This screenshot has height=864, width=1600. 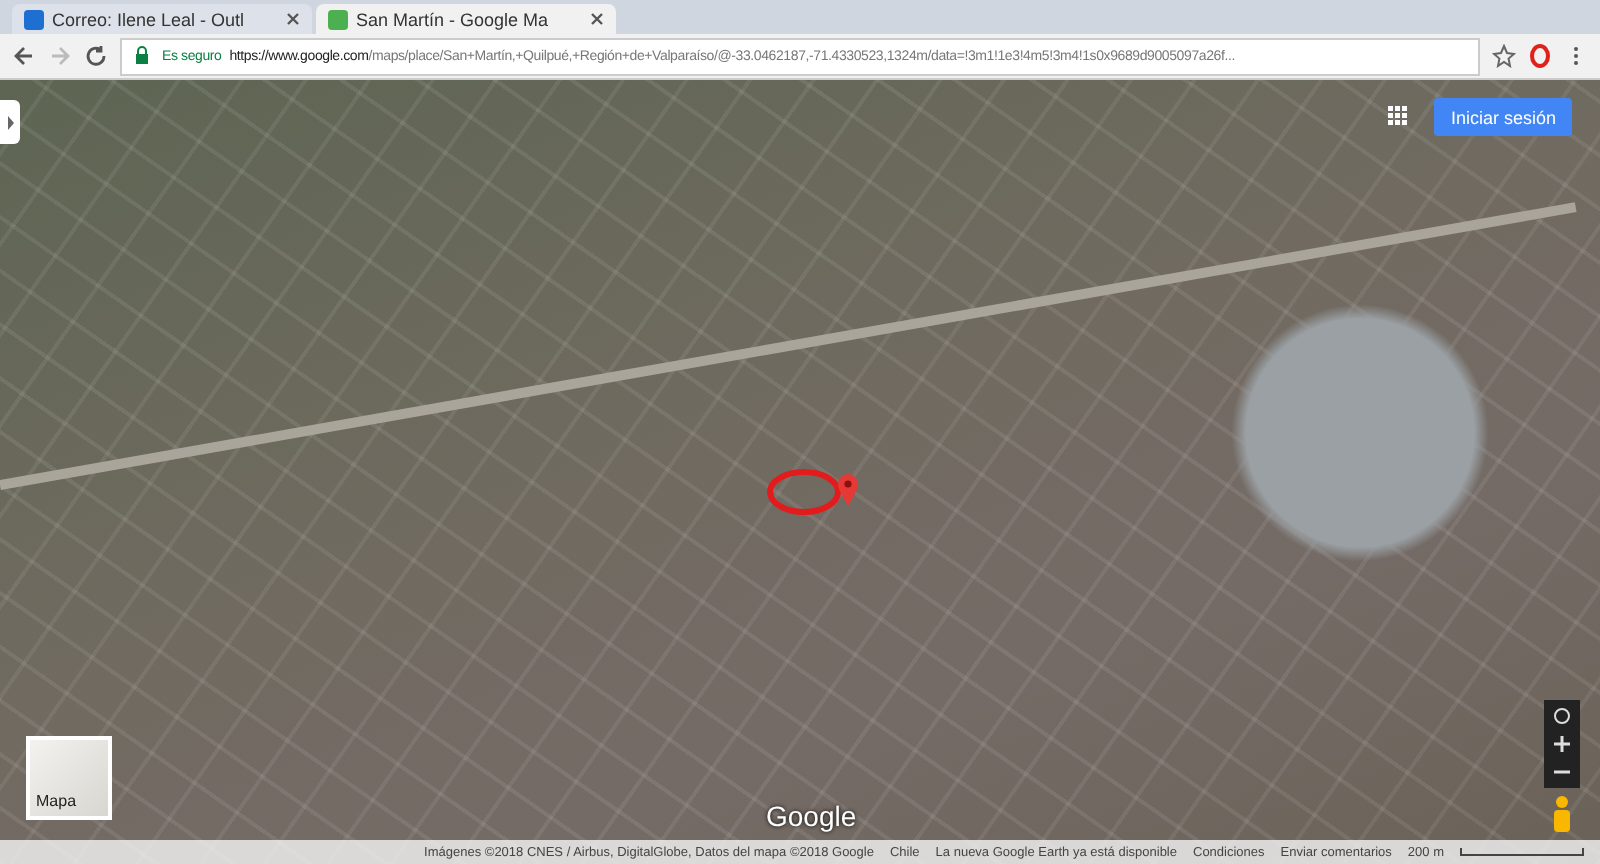 What do you see at coordinates (142, 56) in the screenshot?
I see `lock-icon` at bounding box center [142, 56].